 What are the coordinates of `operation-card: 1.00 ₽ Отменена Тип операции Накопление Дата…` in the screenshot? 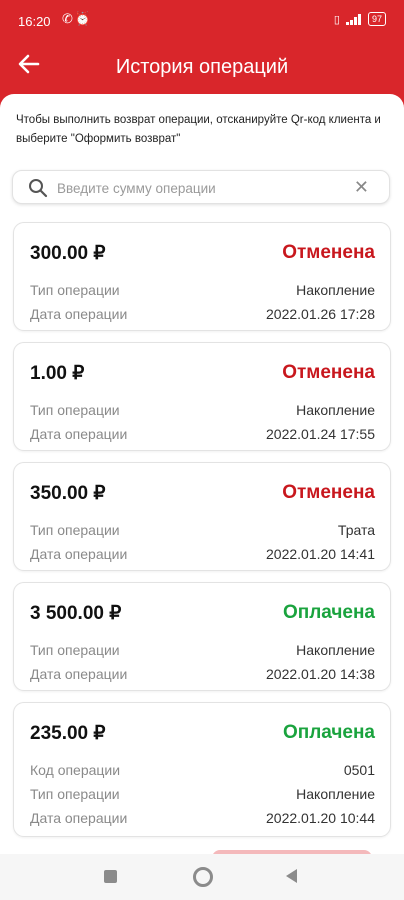 It's located at (202, 396).